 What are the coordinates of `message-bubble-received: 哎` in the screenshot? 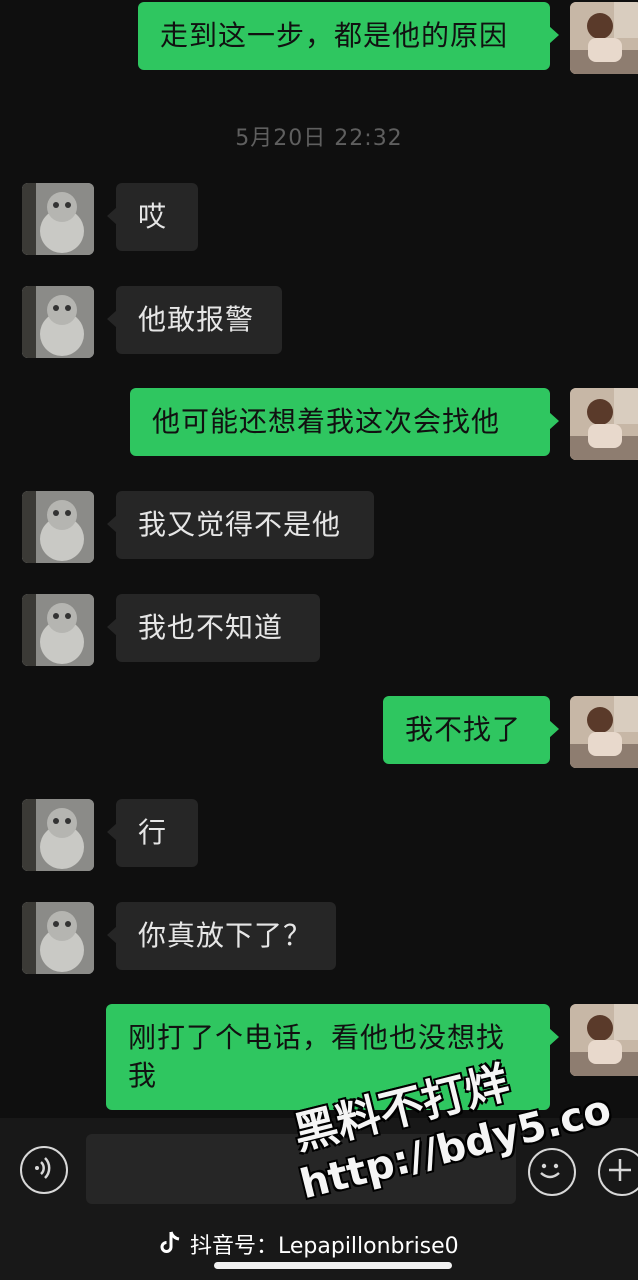 It's located at (152, 217).